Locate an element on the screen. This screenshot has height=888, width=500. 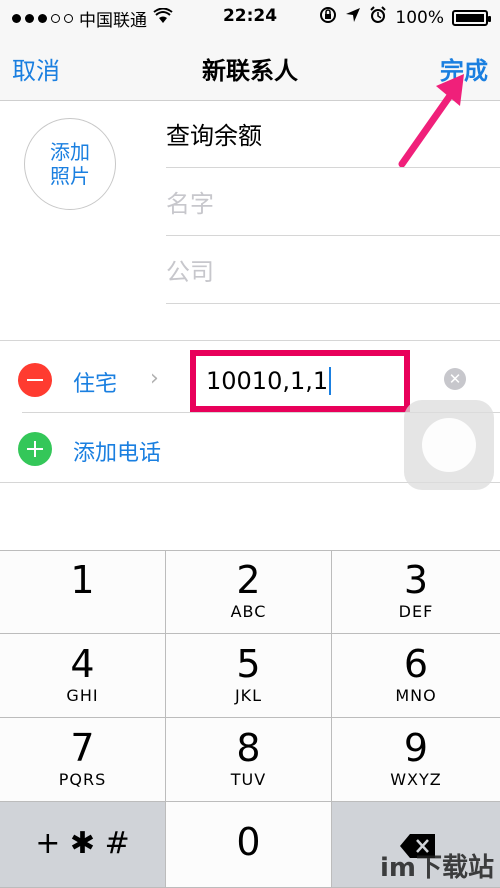
key-8: 8 TUV is located at coordinates (249, 760).